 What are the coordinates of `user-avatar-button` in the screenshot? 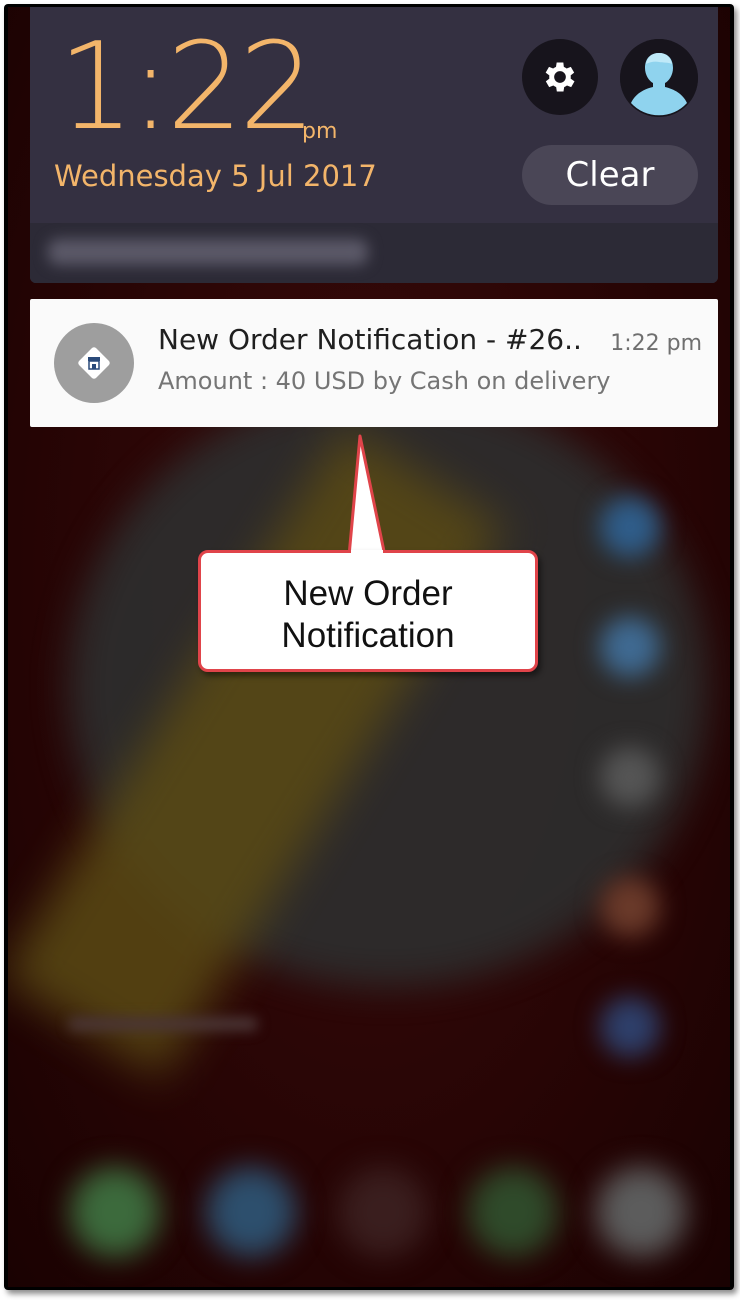 It's located at (659, 78).